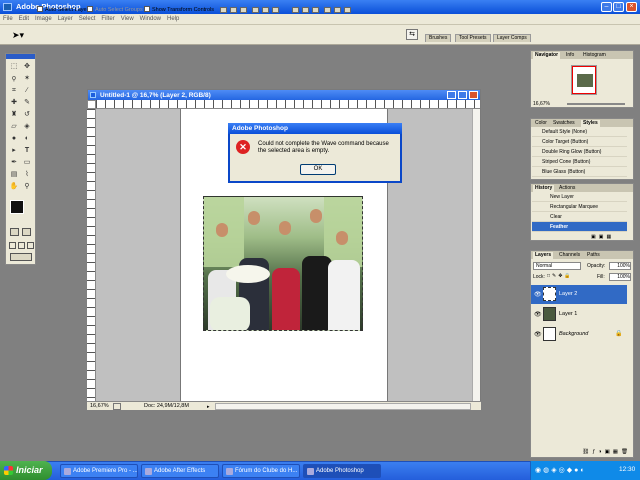 The width and height of the screenshot is (640, 480). Describe the element at coordinates (40, 9) in the screenshot. I see `auto-select-layer-checkbox` at that location.